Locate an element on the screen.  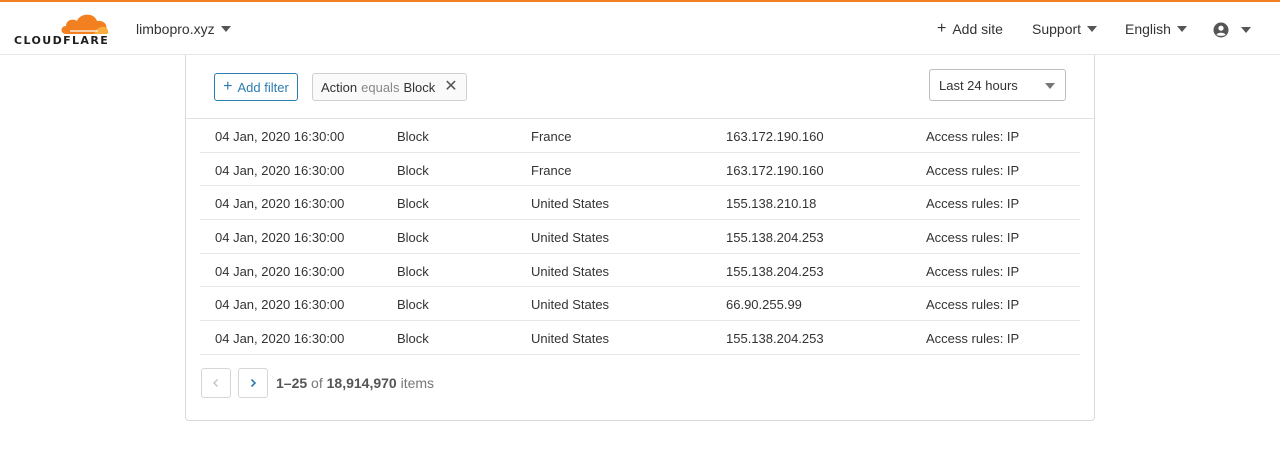
time-range-value: Last 24 hours is located at coordinates (978, 85).